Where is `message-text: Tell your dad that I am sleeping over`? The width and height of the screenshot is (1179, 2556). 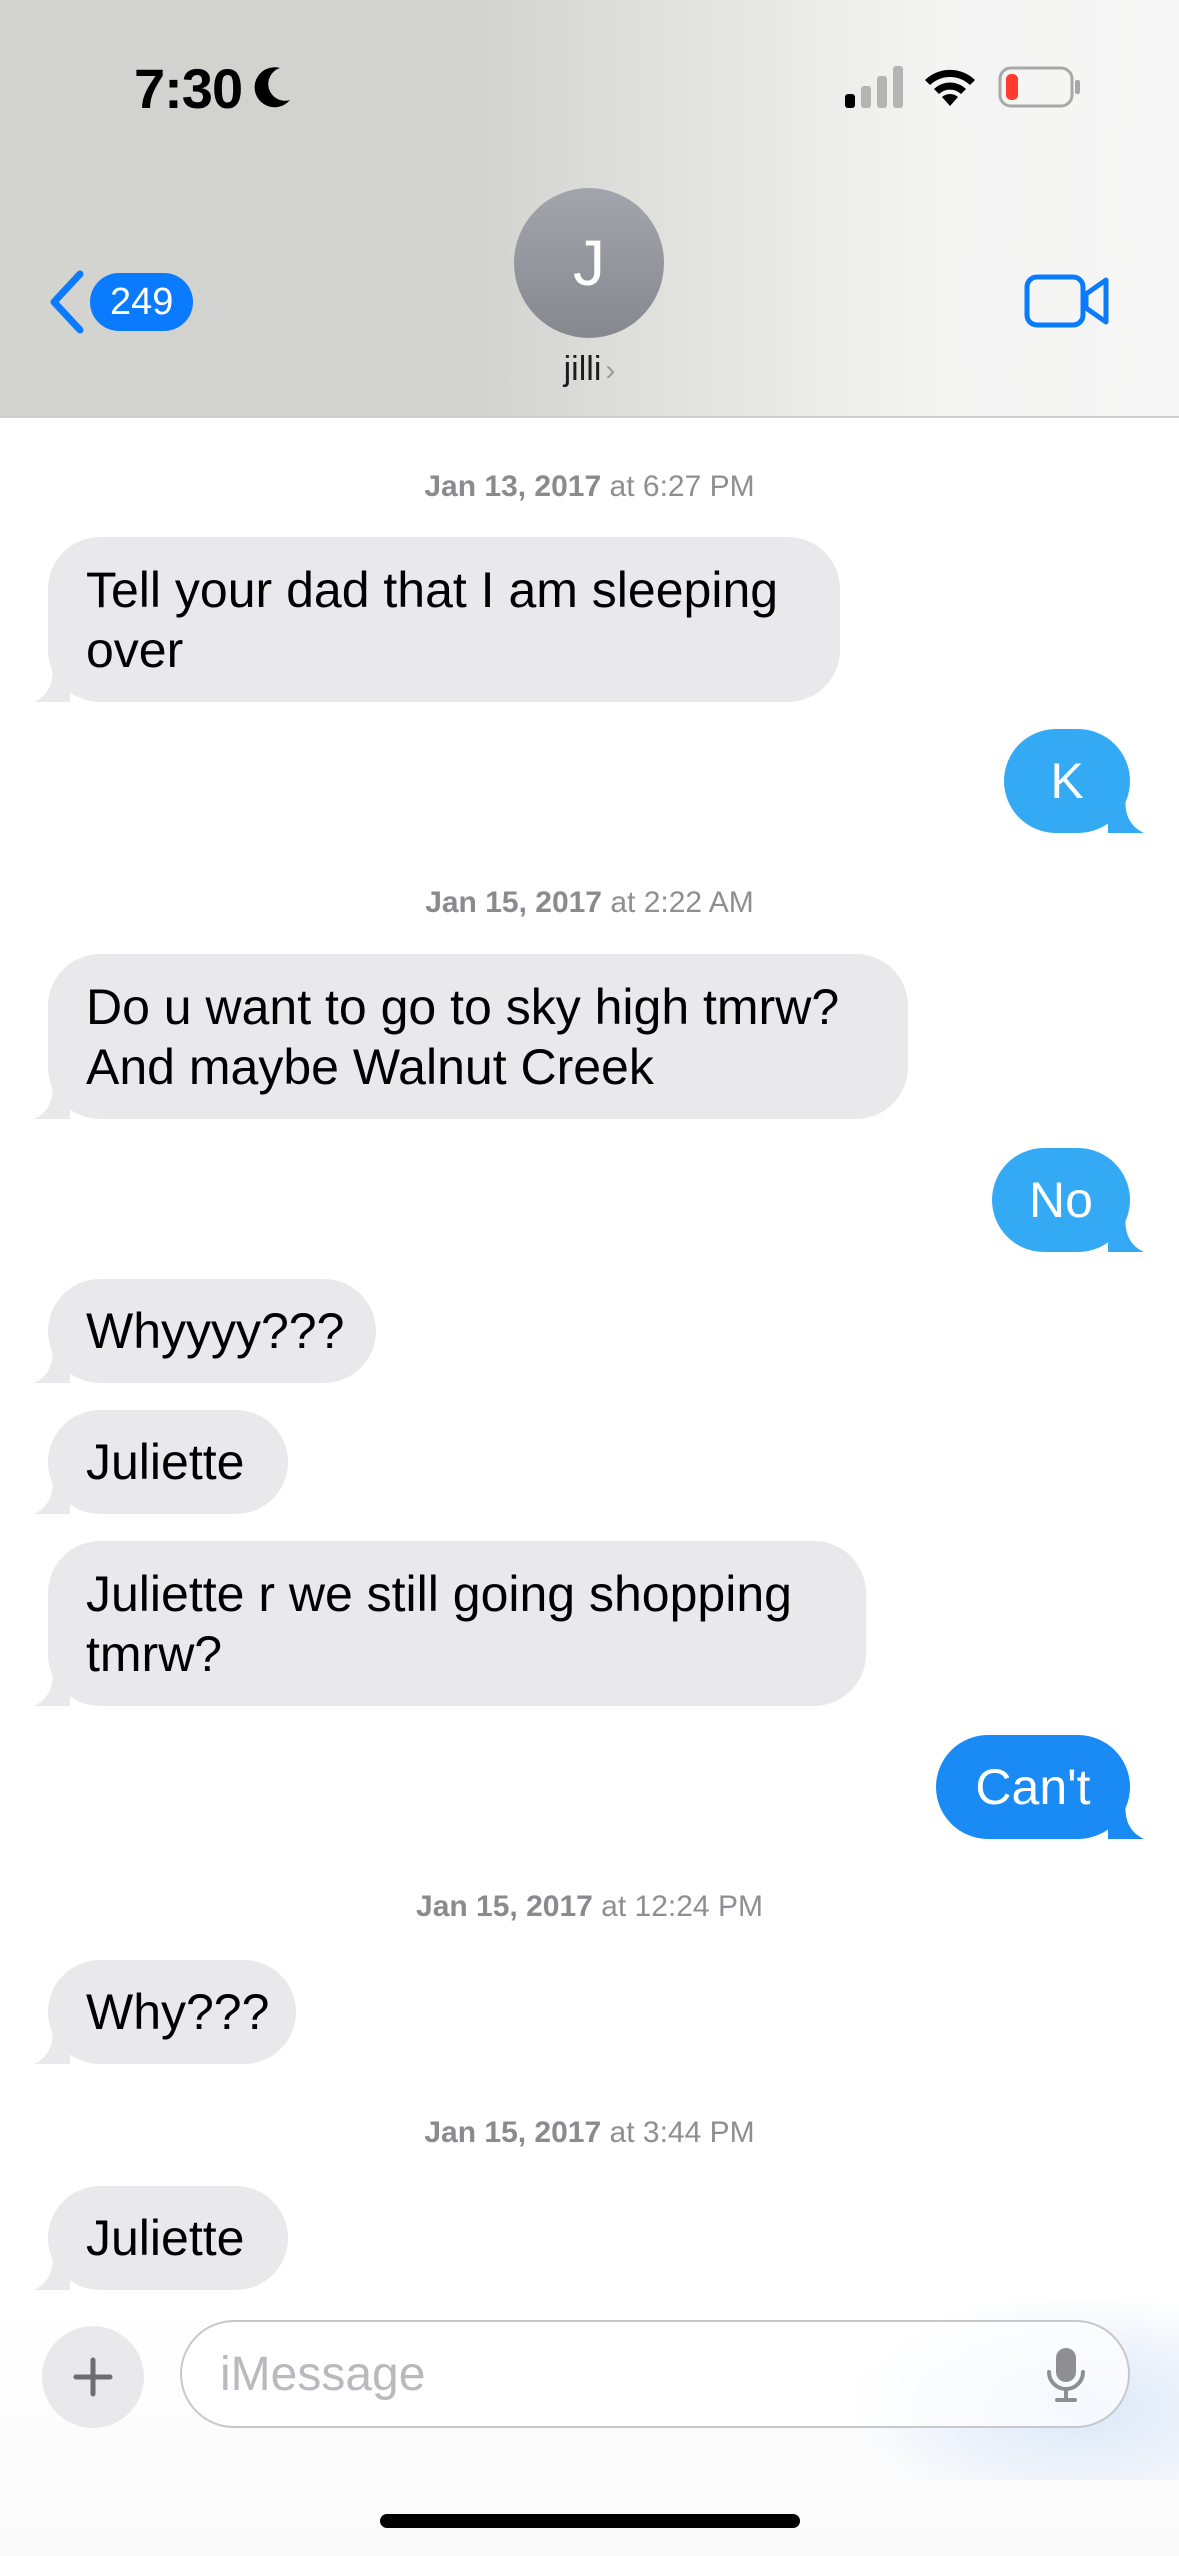
message-text: Tell your dad that I am sleeping over is located at coordinates (432, 619).